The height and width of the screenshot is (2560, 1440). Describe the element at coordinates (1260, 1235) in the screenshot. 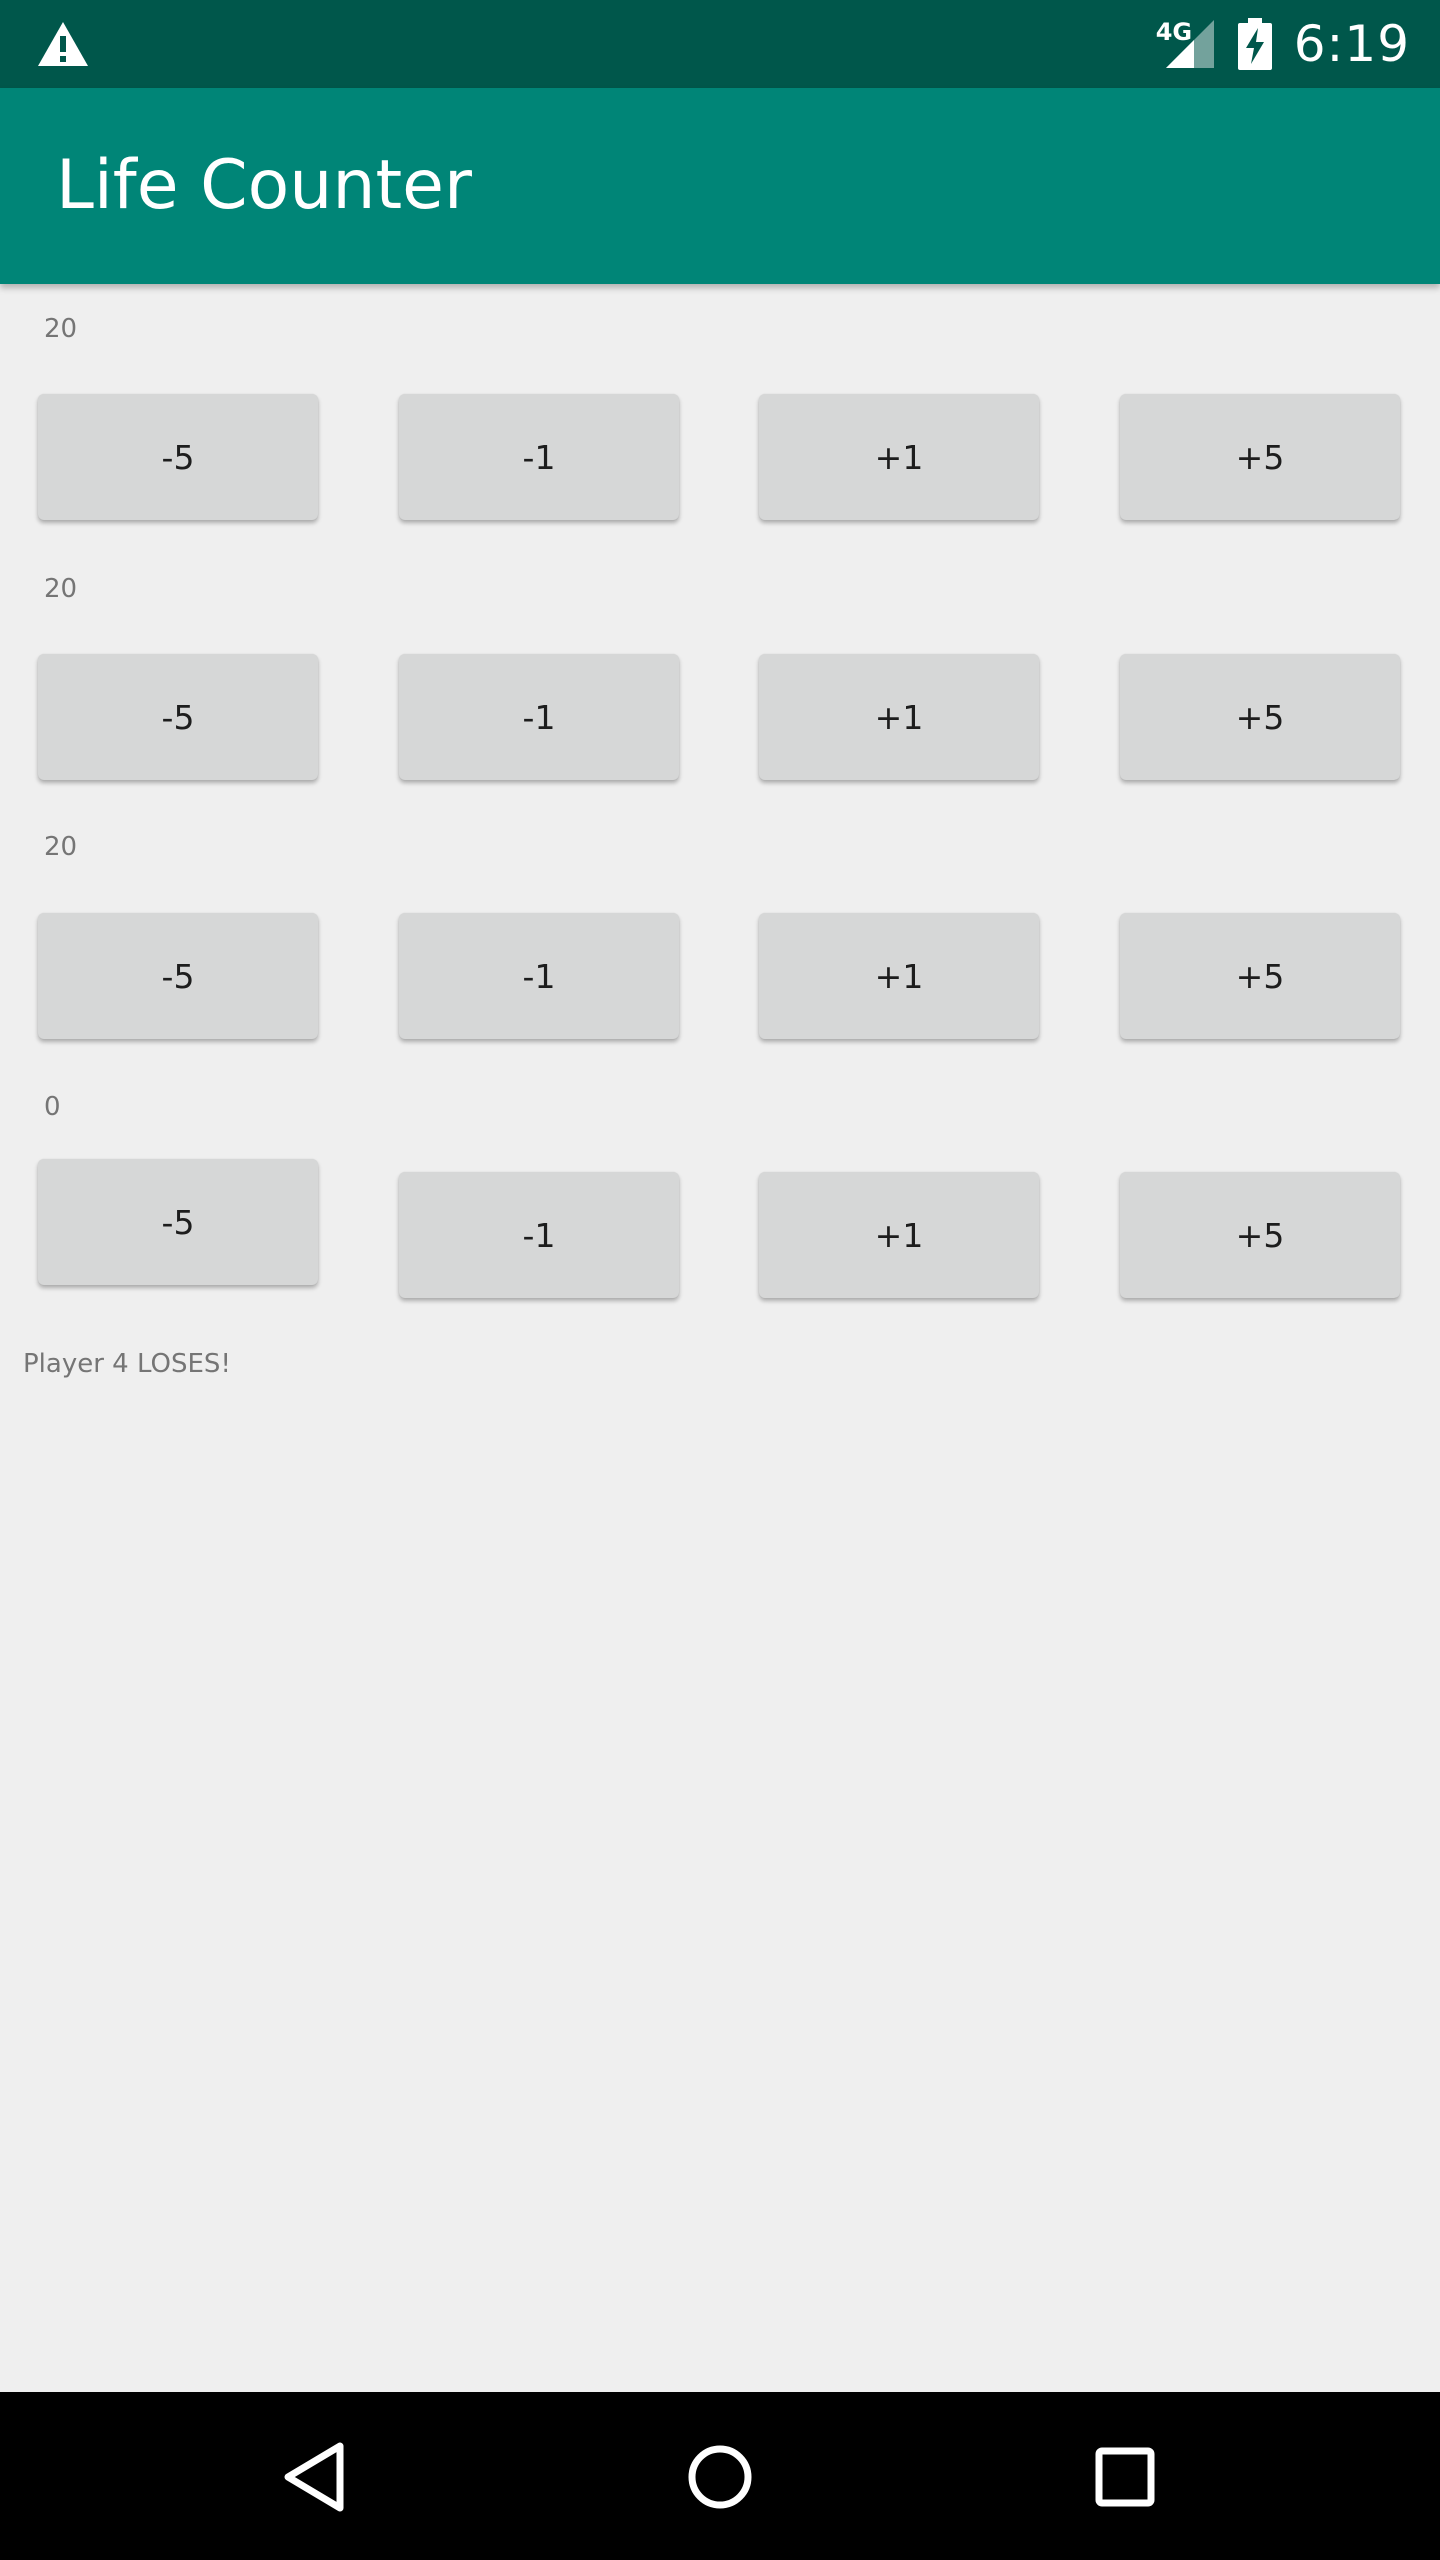

I see `player-4-plus-5-button: +5` at that location.